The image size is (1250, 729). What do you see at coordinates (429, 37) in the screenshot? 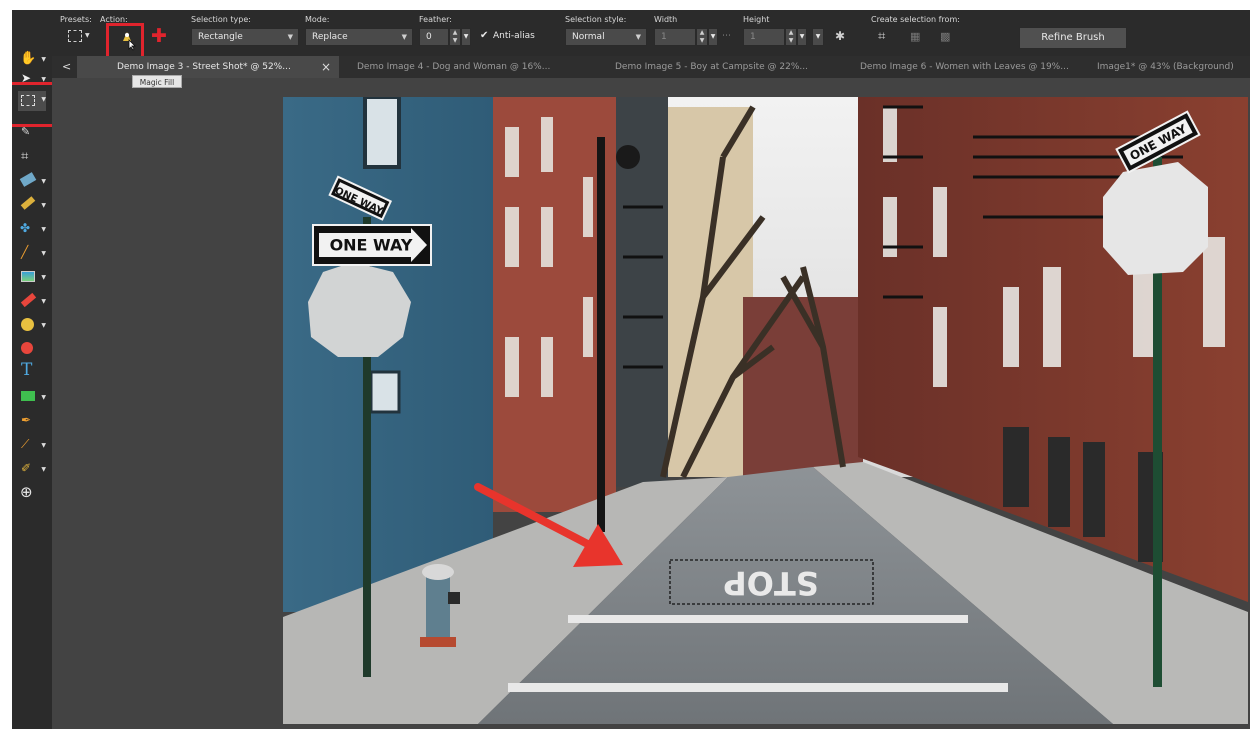
I see `feather-value: 0` at bounding box center [429, 37].